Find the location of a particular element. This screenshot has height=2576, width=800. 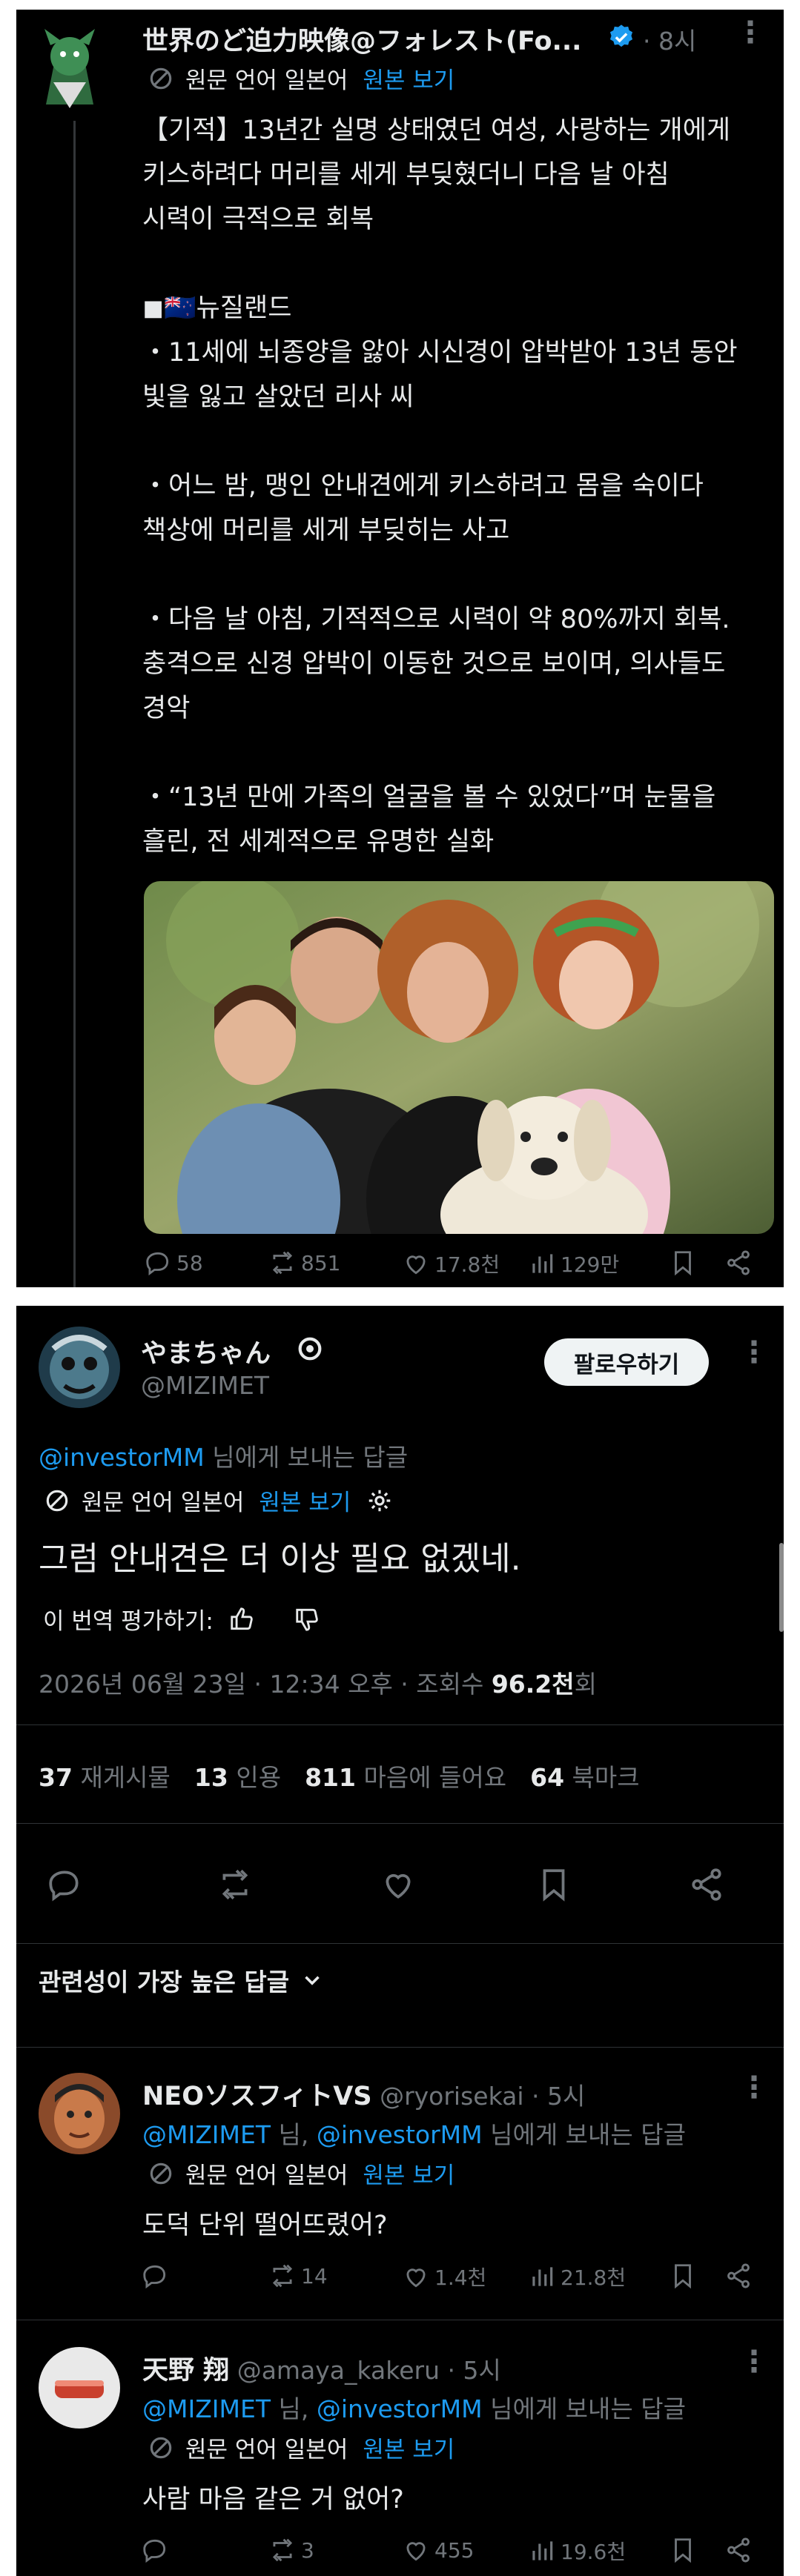

reply-author-handle: @ryorisekai is located at coordinates (451, 2096).